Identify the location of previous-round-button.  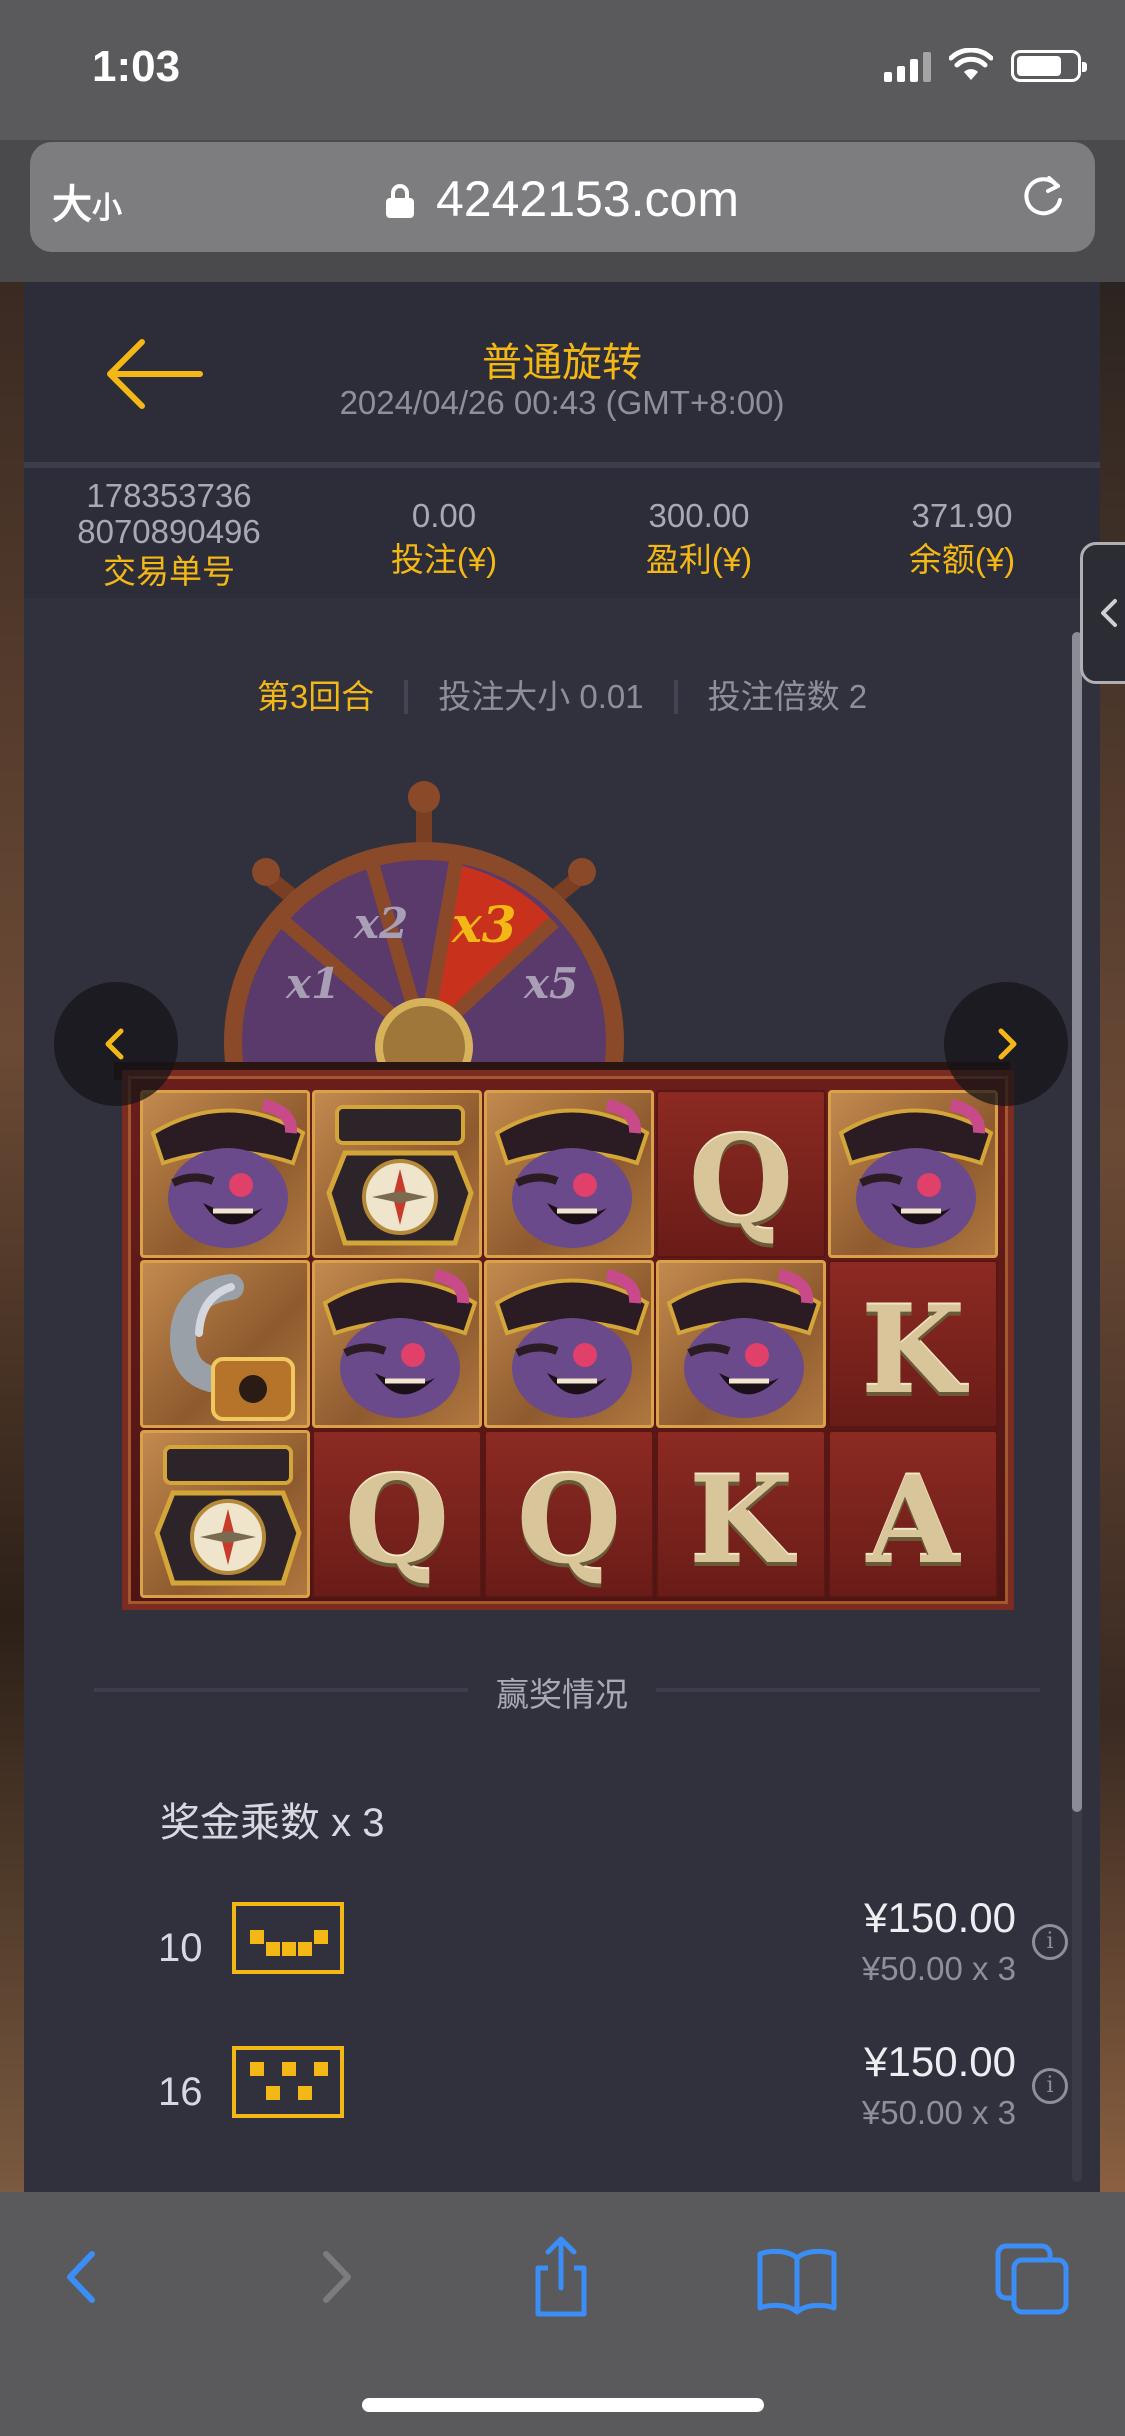
(116, 1044).